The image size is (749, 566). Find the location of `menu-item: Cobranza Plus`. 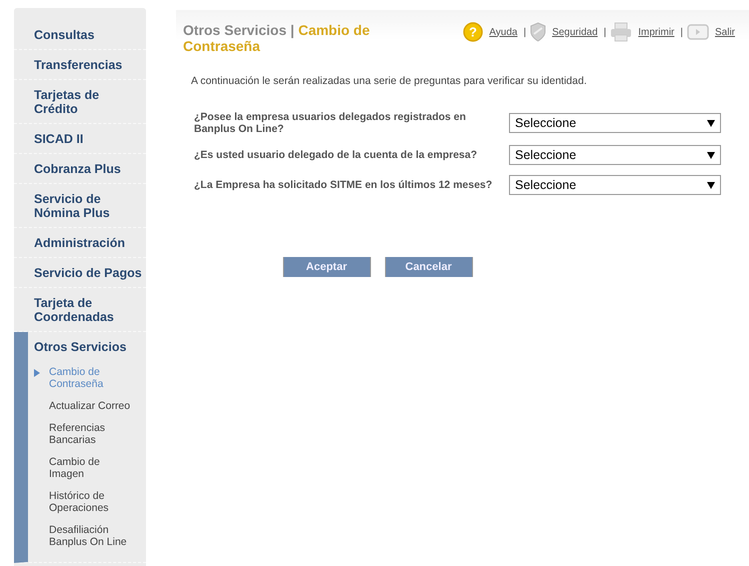

menu-item: Cobranza Plus is located at coordinates (80, 169).